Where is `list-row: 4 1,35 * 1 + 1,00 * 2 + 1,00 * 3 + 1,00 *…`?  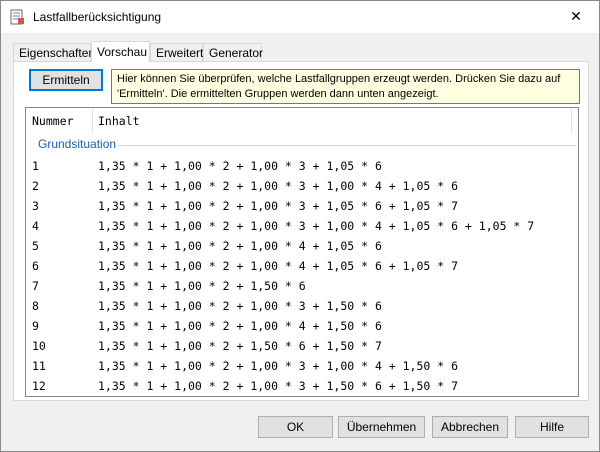 list-row: 4 1,35 * 1 + 1,00 * 2 + 1,00 * 3 + 1,00 *… is located at coordinates (302, 226).